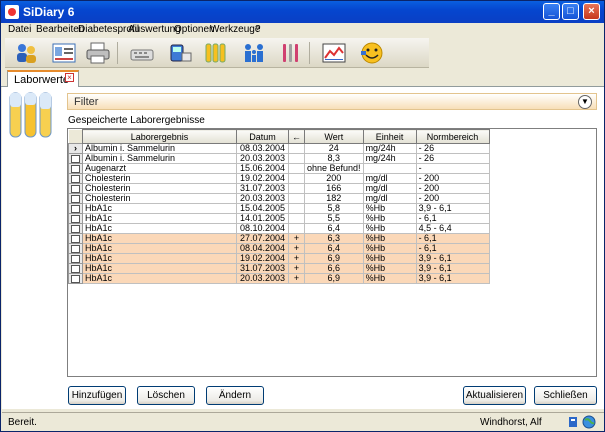  What do you see at coordinates (97, 395) in the screenshot?
I see `add-button: Hinzufügen` at bounding box center [97, 395].